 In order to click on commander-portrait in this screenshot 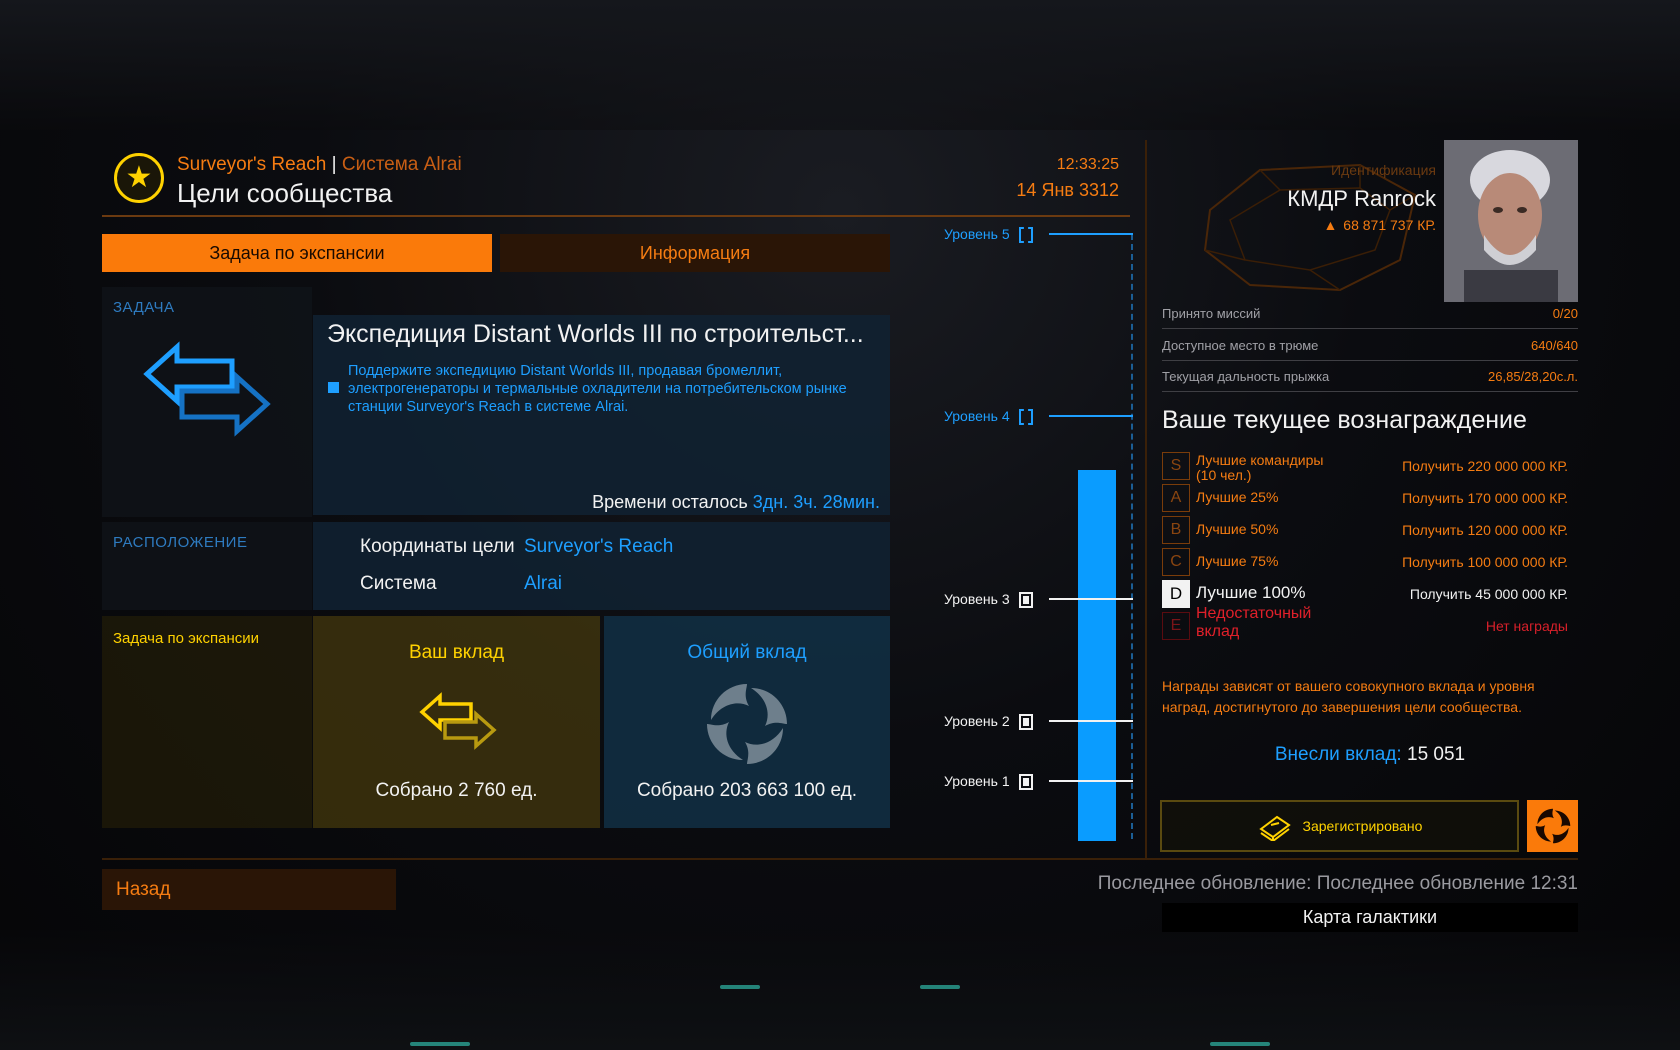, I will do `click(1511, 221)`.